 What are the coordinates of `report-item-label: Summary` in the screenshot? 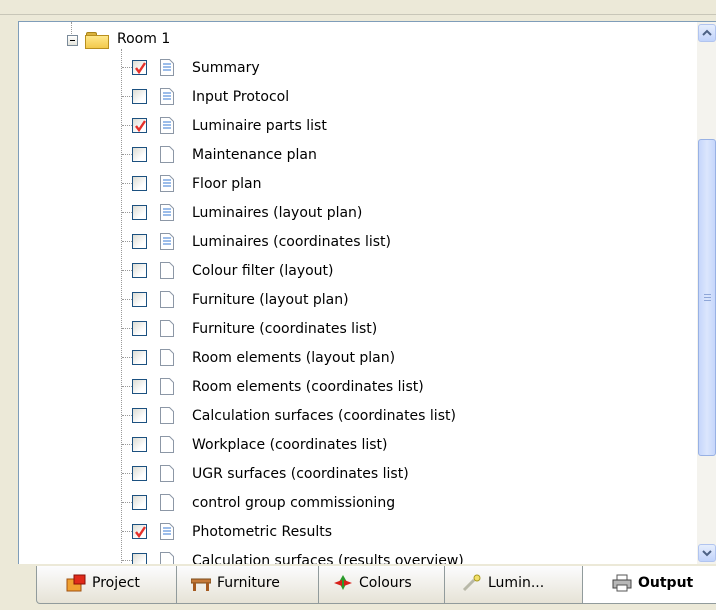 It's located at (226, 68).